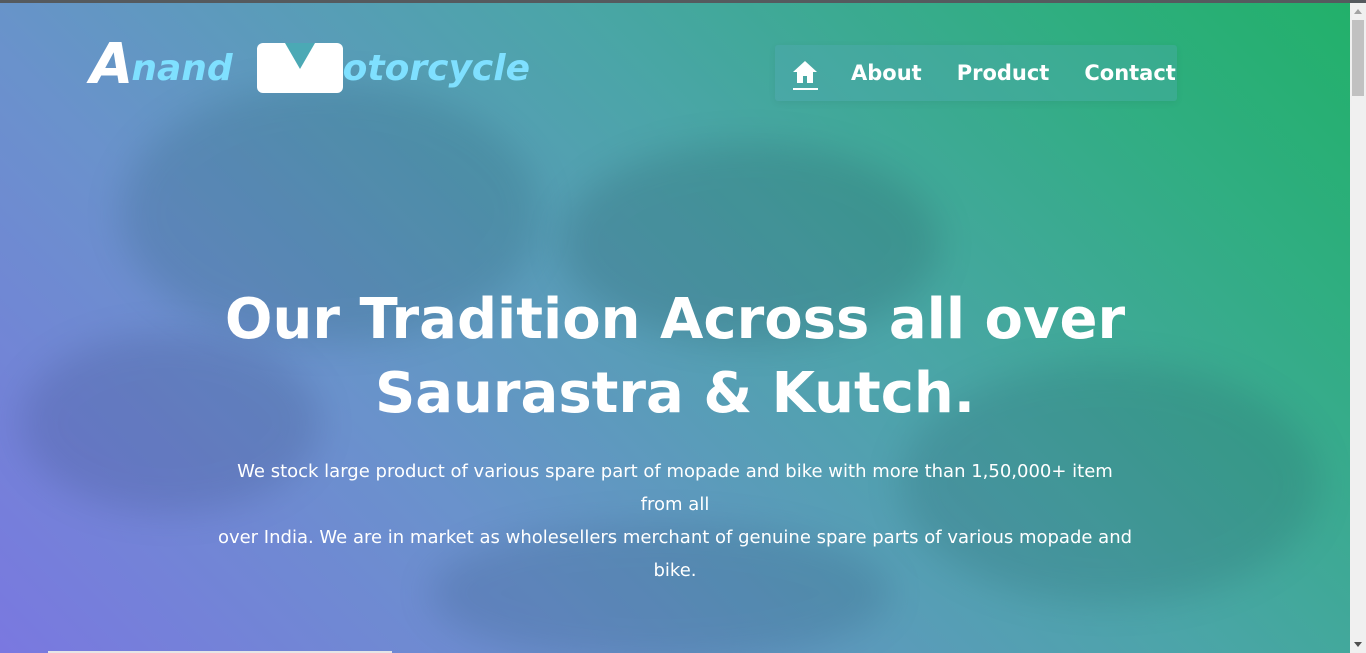  I want to click on vertical-scrollbar, so click(1358, 328).